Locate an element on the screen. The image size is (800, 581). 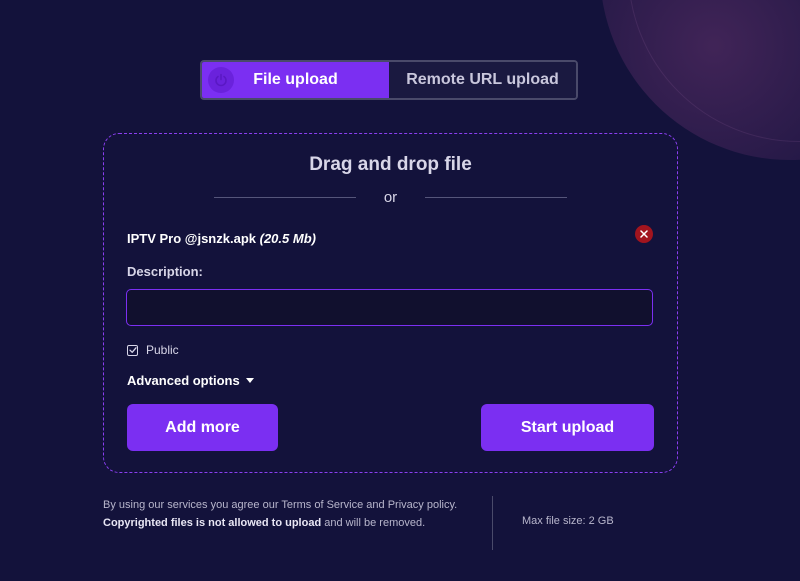
caret-down-icon is located at coordinates (249, 380).